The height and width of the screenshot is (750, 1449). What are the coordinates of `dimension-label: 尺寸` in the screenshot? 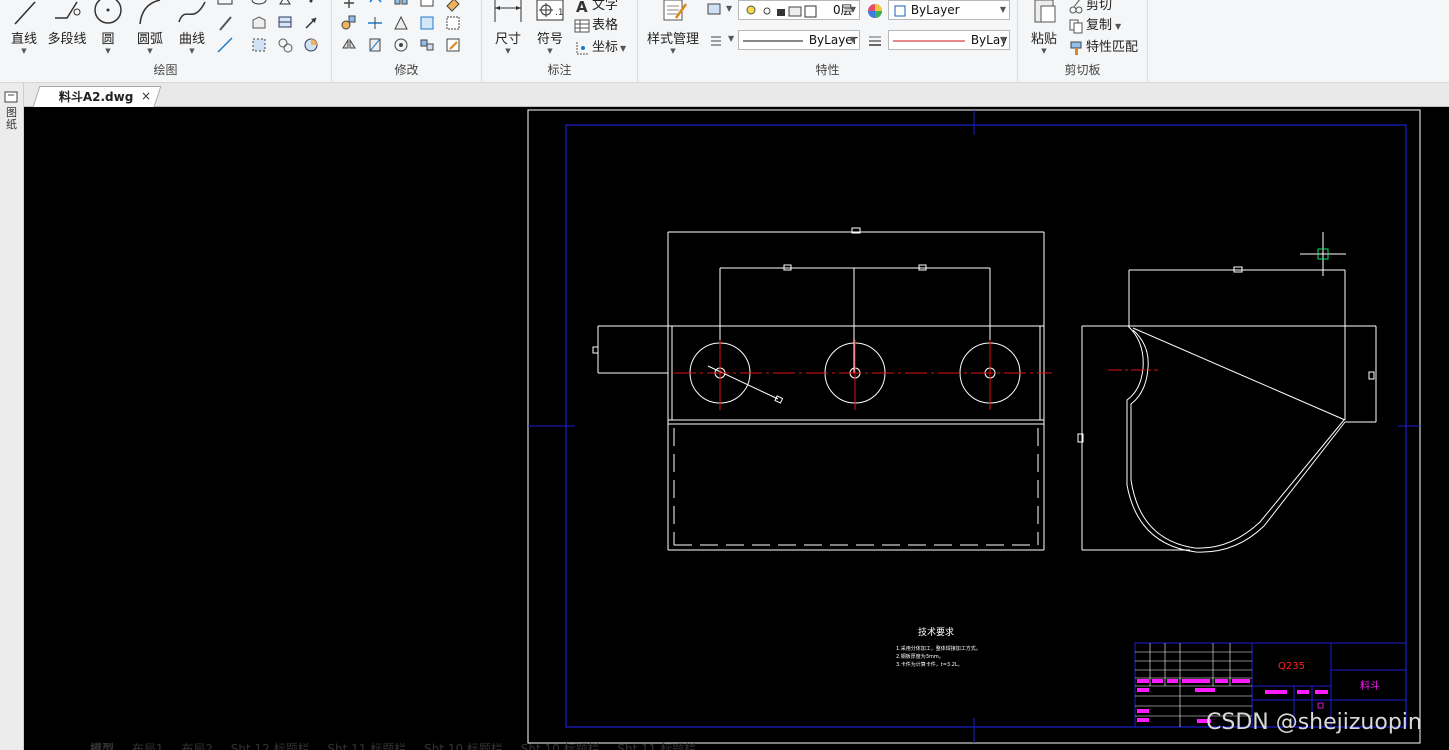 It's located at (507, 39).